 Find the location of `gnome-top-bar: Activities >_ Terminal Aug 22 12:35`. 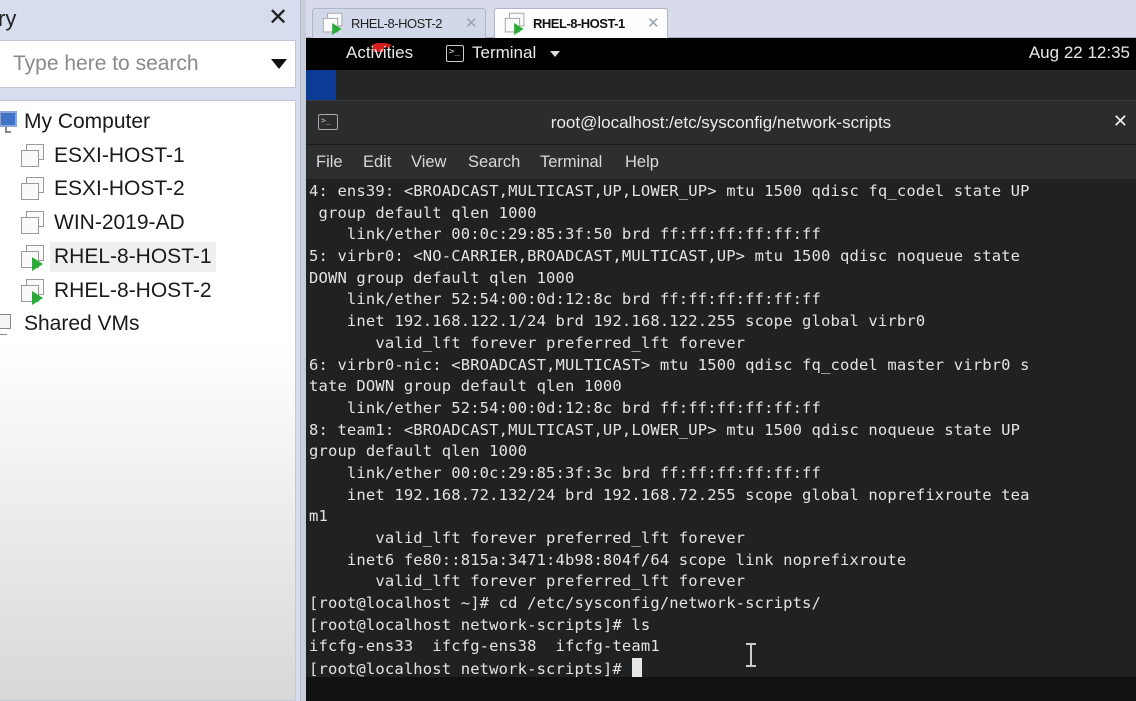

gnome-top-bar: Activities >_ Terminal Aug 22 12:35 is located at coordinates (721, 54).